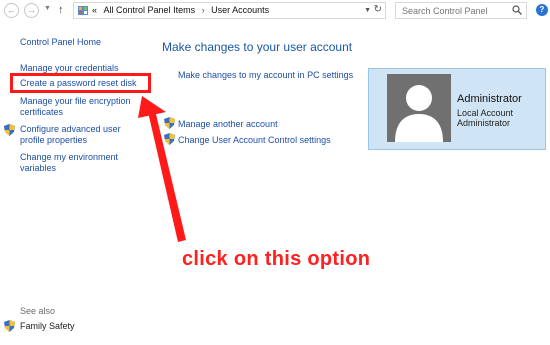 The width and height of the screenshot is (550, 345). Describe the element at coordinates (445, 11) in the screenshot. I see `search-placeholder: Search Control Panel` at that location.